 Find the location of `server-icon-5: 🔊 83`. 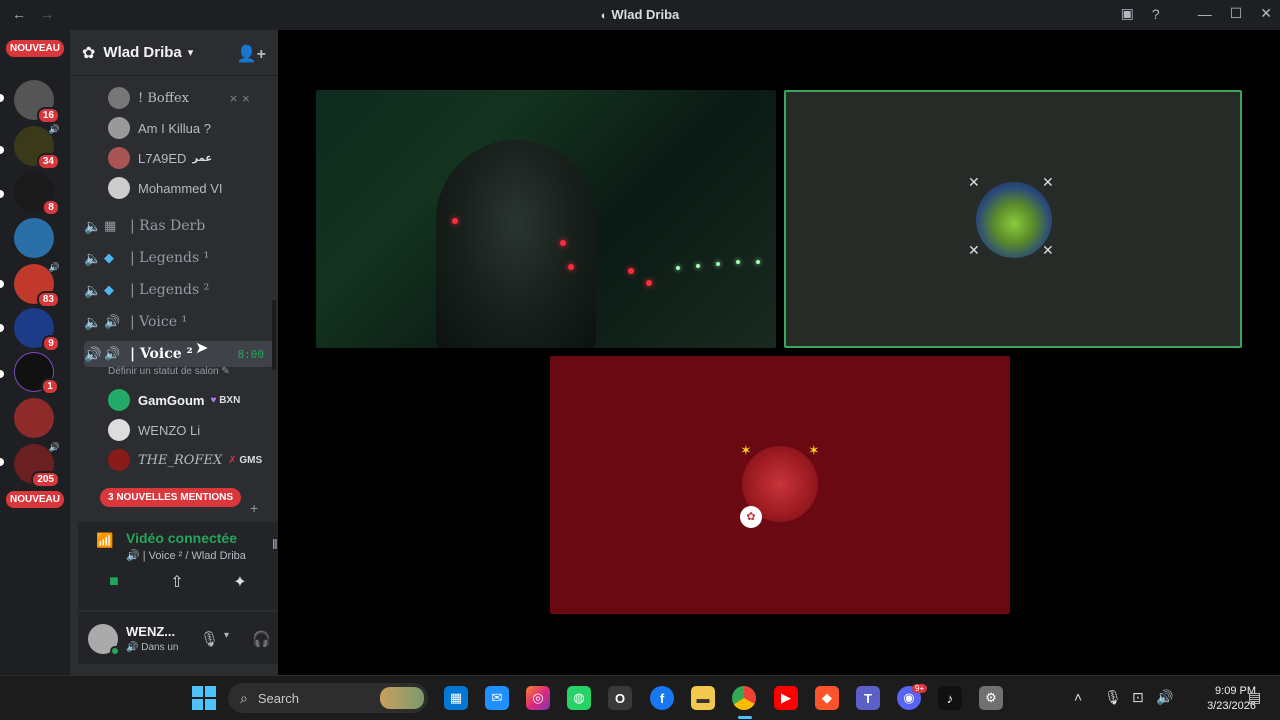

server-icon-5: 🔊 83 is located at coordinates (37, 285).